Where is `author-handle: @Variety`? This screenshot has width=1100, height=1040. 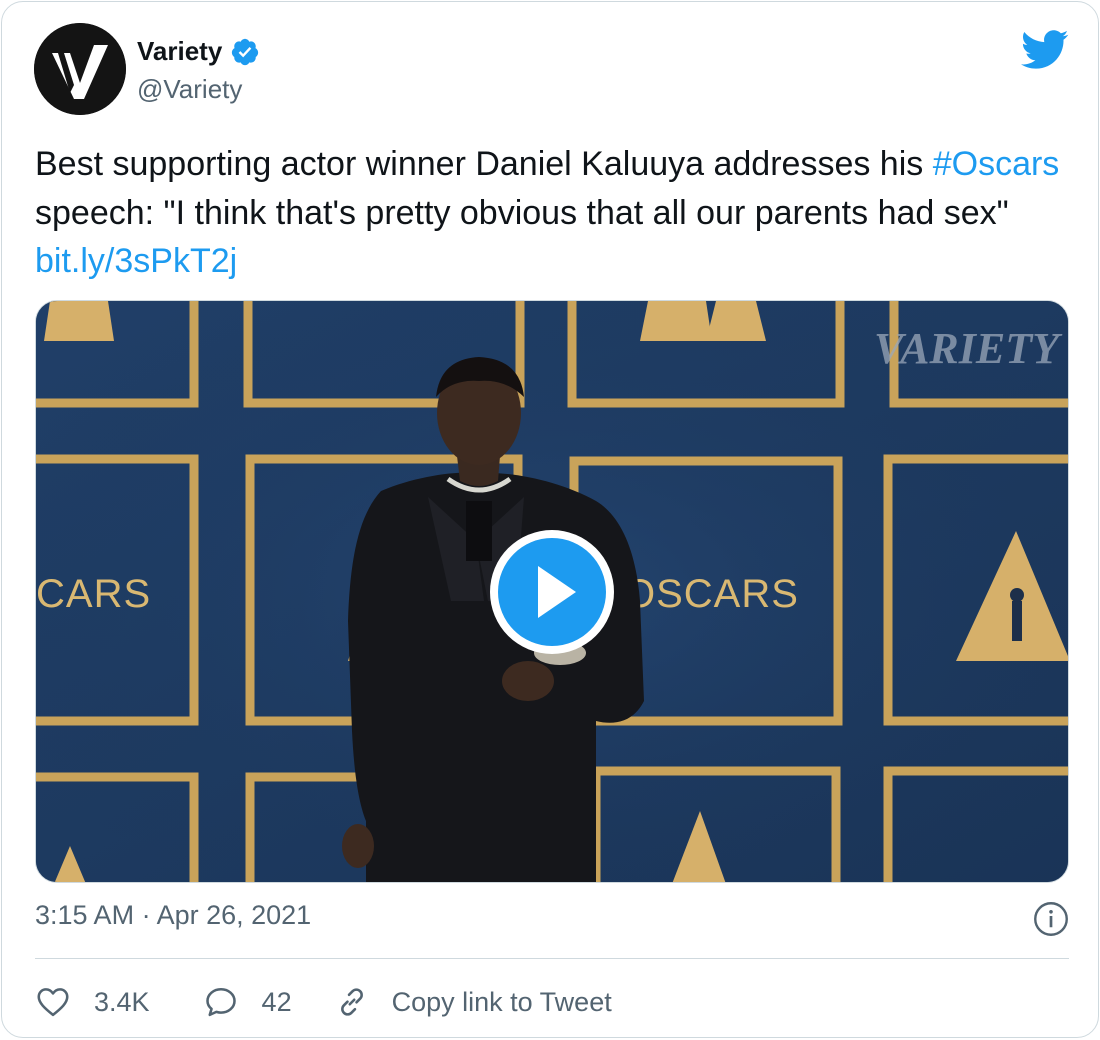
author-handle: @Variety is located at coordinates (189, 89).